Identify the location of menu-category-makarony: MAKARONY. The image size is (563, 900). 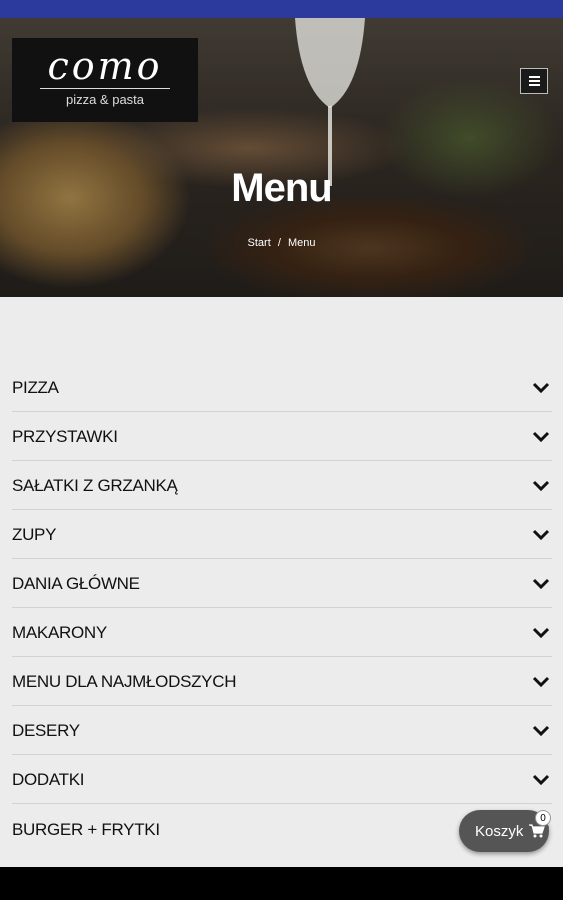
(282, 632).